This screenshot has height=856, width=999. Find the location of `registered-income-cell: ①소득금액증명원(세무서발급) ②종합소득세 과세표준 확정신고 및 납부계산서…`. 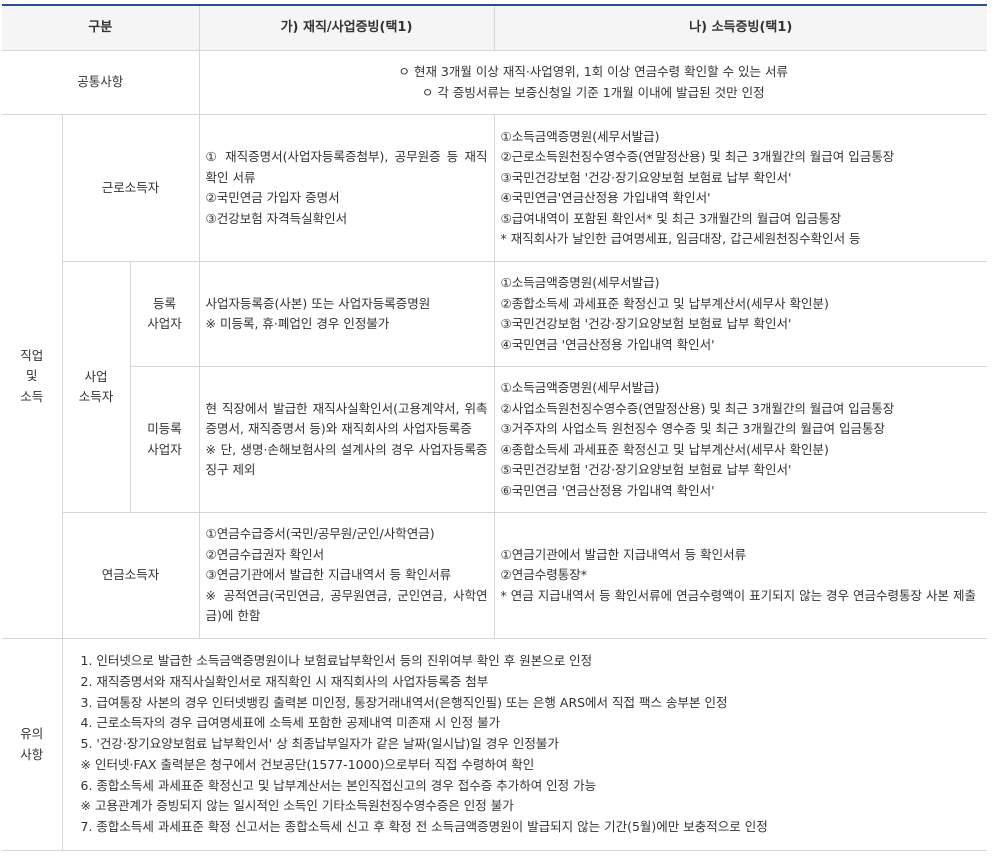

registered-income-cell: ①소득금액증명원(세무서발급) ②종합소득세 과세표준 확정신고 및 납부계산서… is located at coordinates (740, 314).